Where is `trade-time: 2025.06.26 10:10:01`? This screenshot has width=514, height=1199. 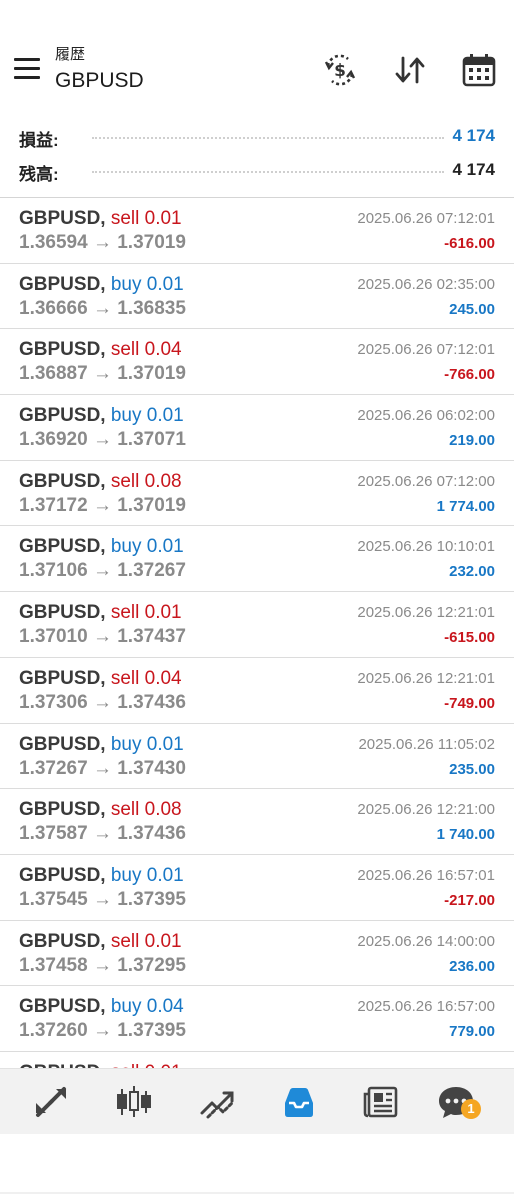 trade-time: 2025.06.26 10:10:01 is located at coordinates (426, 547).